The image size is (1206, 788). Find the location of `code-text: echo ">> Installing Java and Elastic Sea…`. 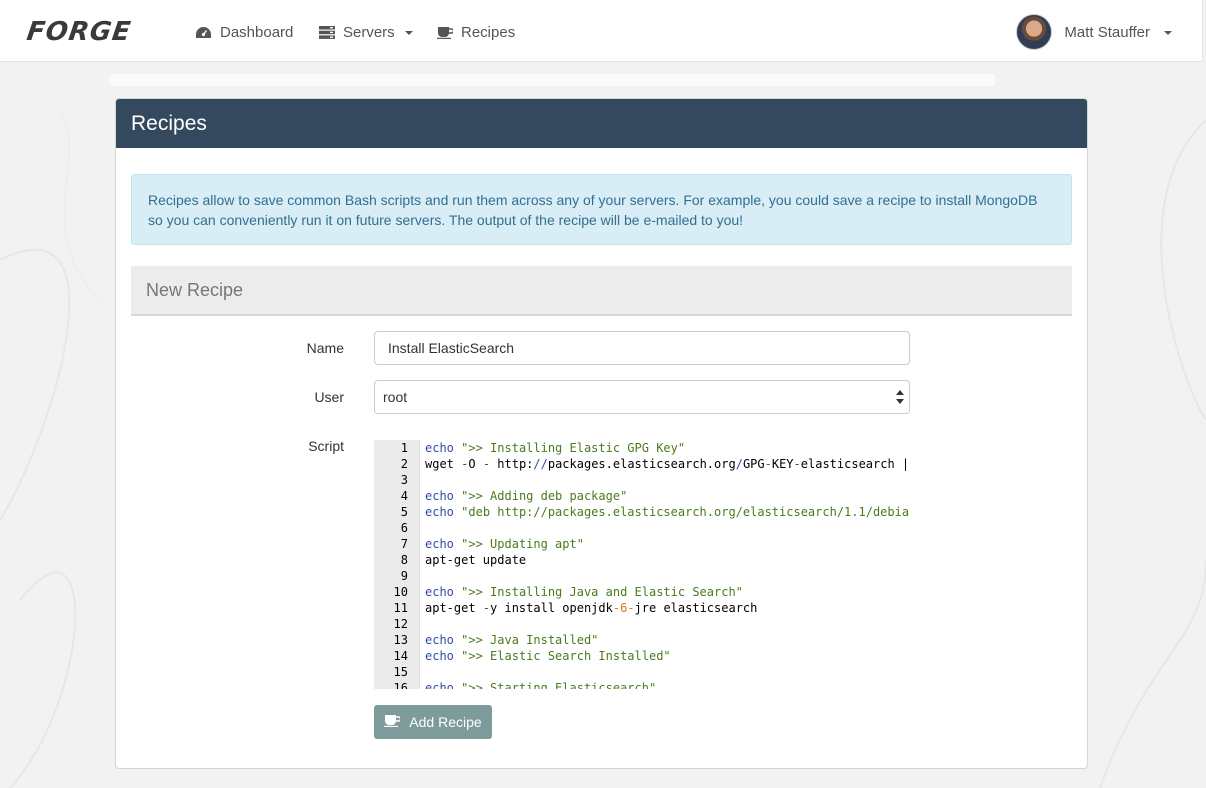

code-text: echo ">> Installing Java and Elastic Sea… is located at coordinates (584, 592).